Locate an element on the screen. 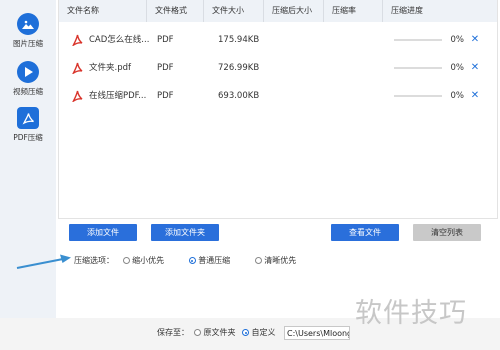 This screenshot has width=500, height=350. table-row: 在线压缩PDF... PDF 693.00KB 0% ✕ is located at coordinates (278, 96).